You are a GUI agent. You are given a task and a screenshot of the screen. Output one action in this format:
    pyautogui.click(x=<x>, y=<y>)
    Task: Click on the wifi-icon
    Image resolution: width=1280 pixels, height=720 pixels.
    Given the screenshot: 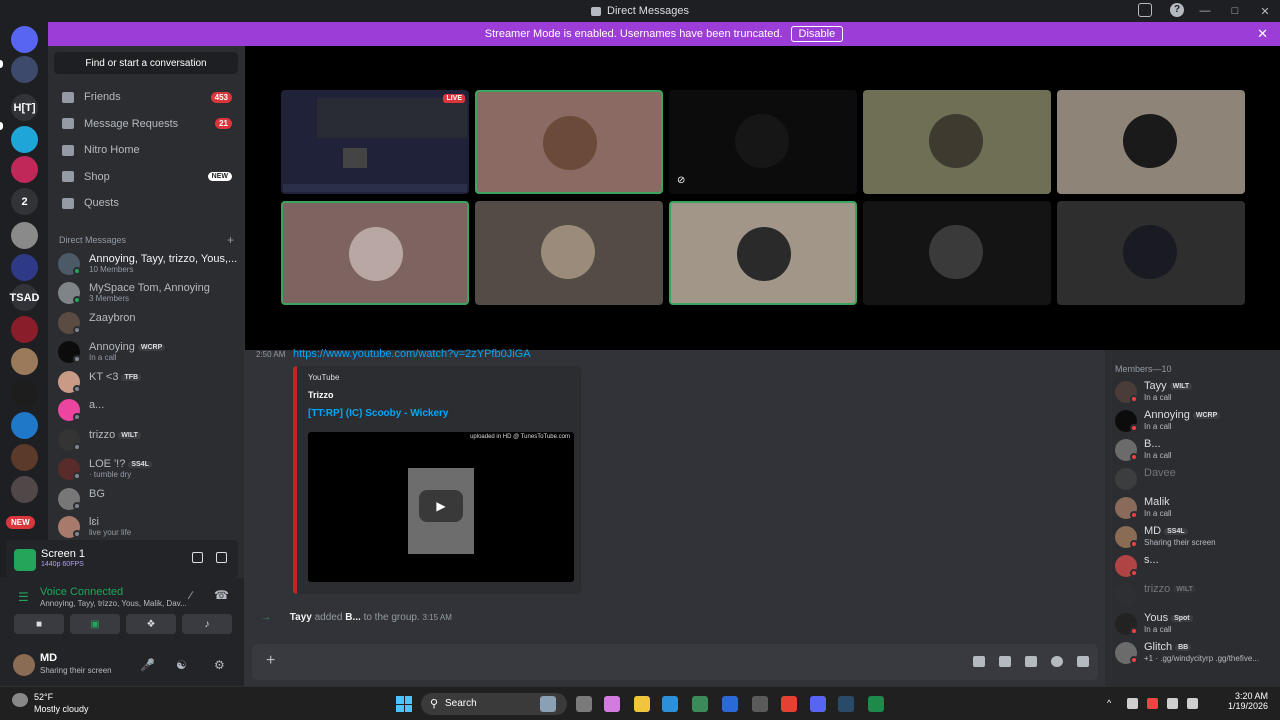 What is the action you would take?
    pyautogui.click(x=1172, y=703)
    